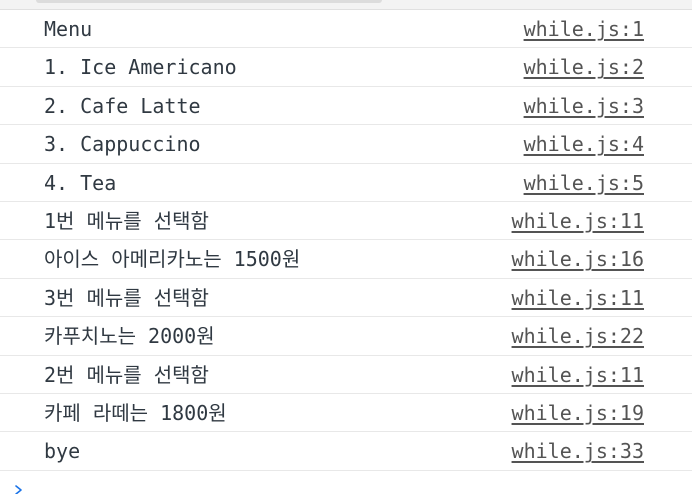 The width and height of the screenshot is (692, 494). Describe the element at coordinates (346, 5) in the screenshot. I see `console-toolbar-edge` at that location.